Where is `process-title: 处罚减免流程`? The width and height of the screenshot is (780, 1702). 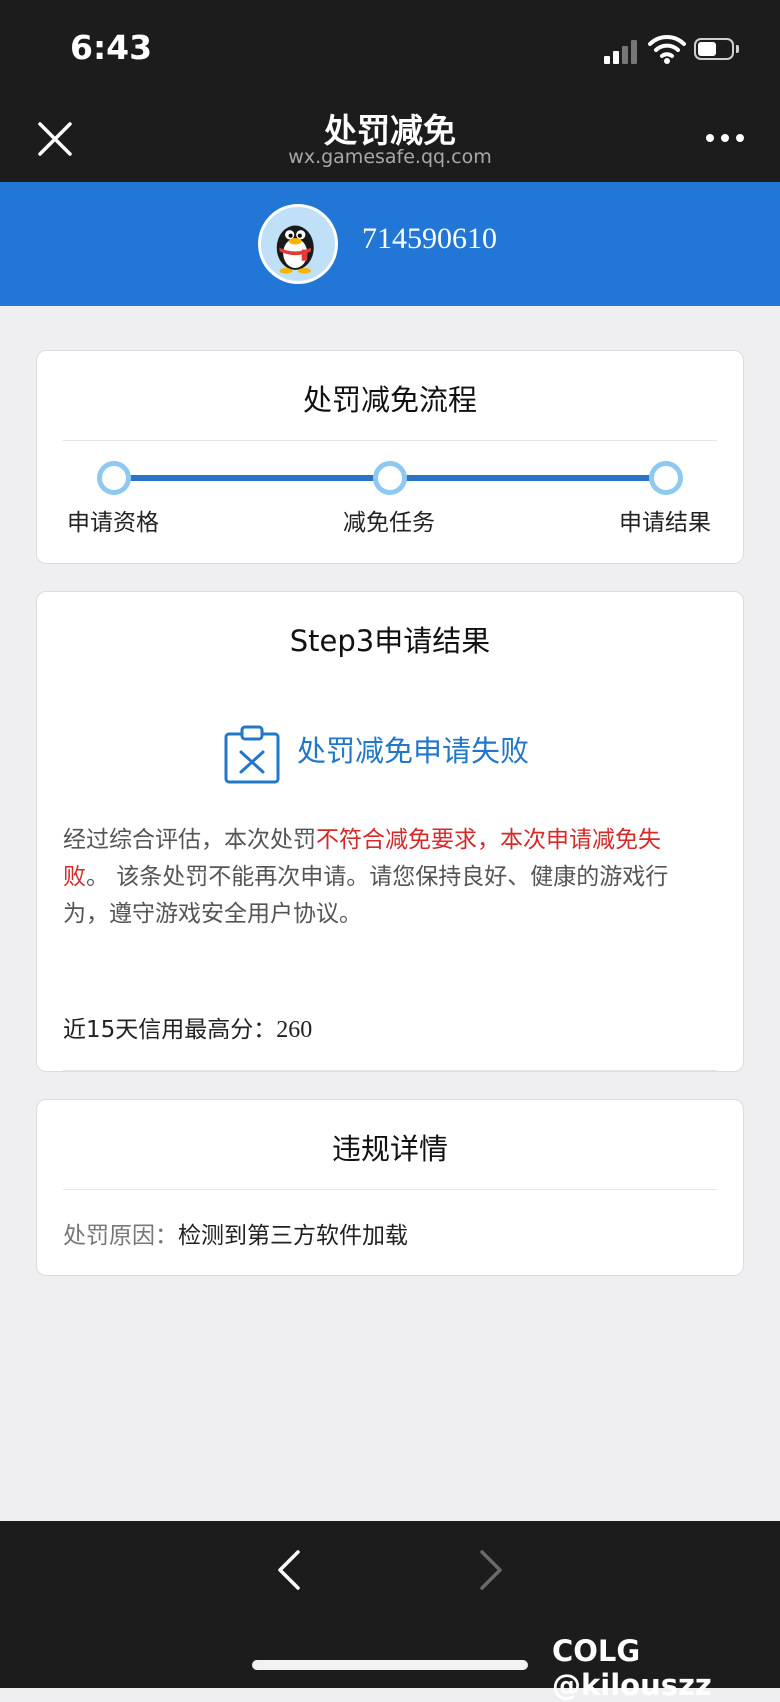
process-title: 处罚减免流程 is located at coordinates (389, 400).